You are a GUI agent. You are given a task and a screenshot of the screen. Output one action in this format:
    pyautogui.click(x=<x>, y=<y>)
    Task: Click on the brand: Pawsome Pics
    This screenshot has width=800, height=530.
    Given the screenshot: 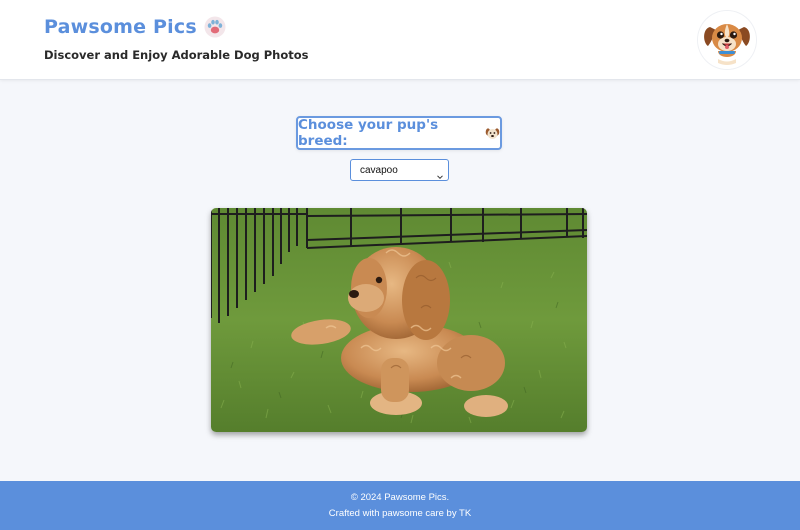 What is the action you would take?
    pyautogui.click(x=135, y=27)
    